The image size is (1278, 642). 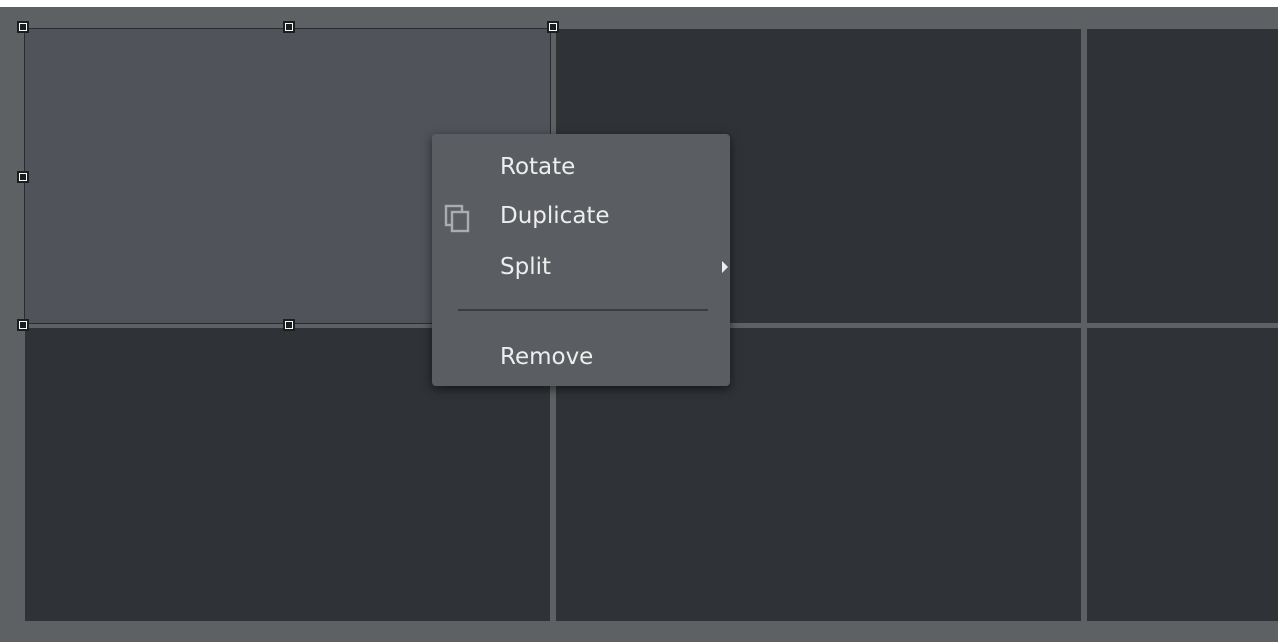 What do you see at coordinates (555, 216) in the screenshot?
I see `menu-item-label: Duplicate` at bounding box center [555, 216].